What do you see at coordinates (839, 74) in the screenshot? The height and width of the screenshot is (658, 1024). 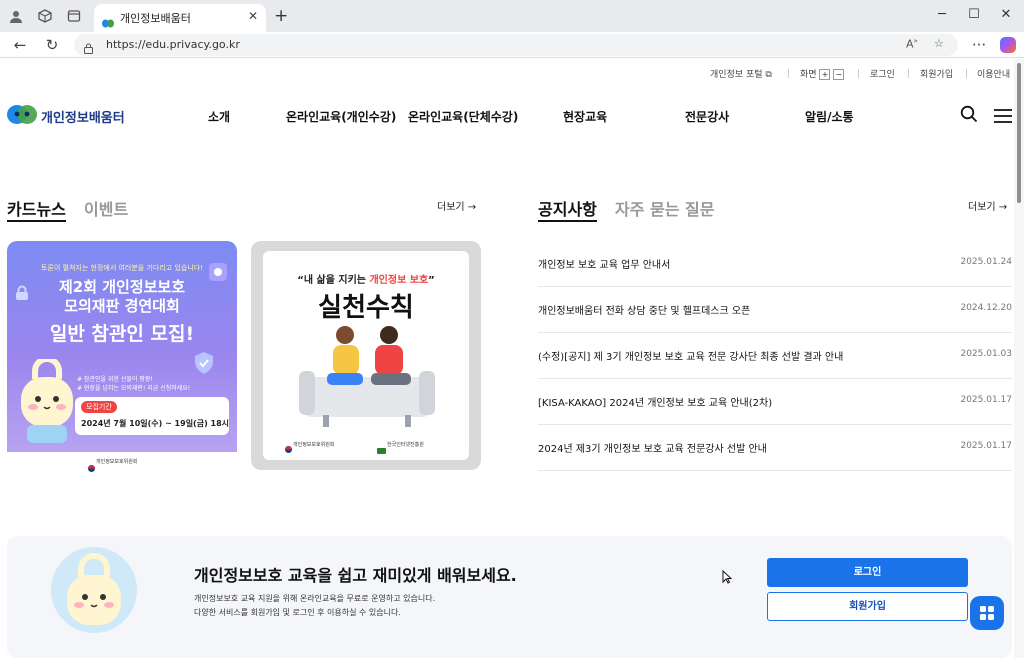 I see `zoom-out-button: −` at bounding box center [839, 74].